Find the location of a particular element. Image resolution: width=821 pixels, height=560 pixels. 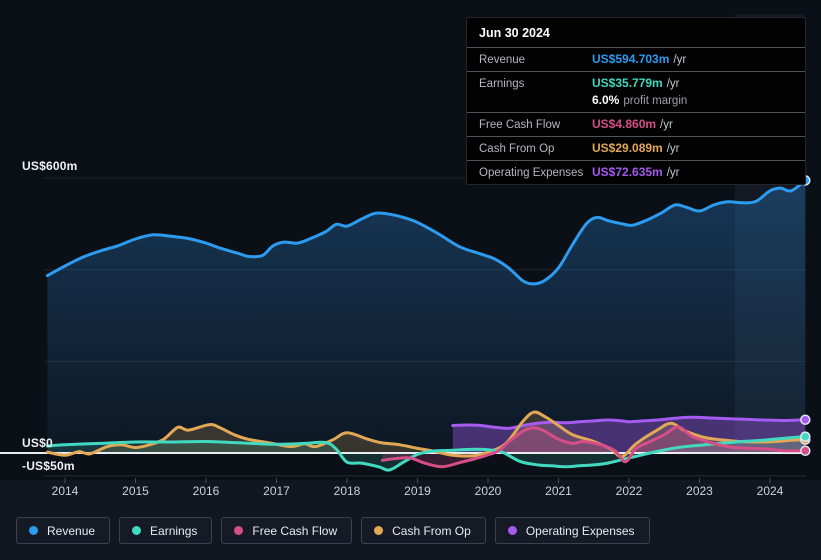

tooltip-row-value: US$29.089m is located at coordinates (627, 148).